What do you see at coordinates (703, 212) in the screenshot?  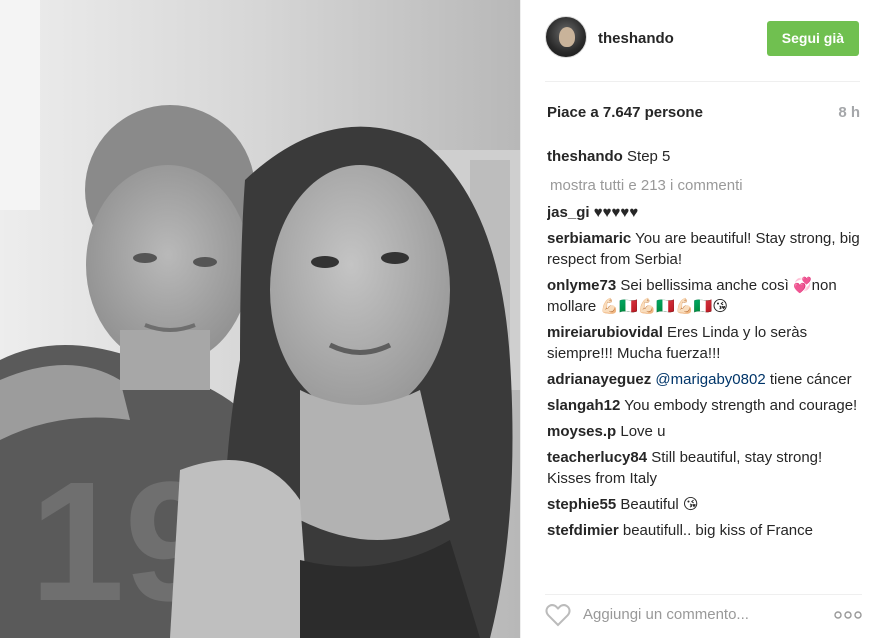 I see `comment-item: jas_gi ♥♥♥♥♥` at bounding box center [703, 212].